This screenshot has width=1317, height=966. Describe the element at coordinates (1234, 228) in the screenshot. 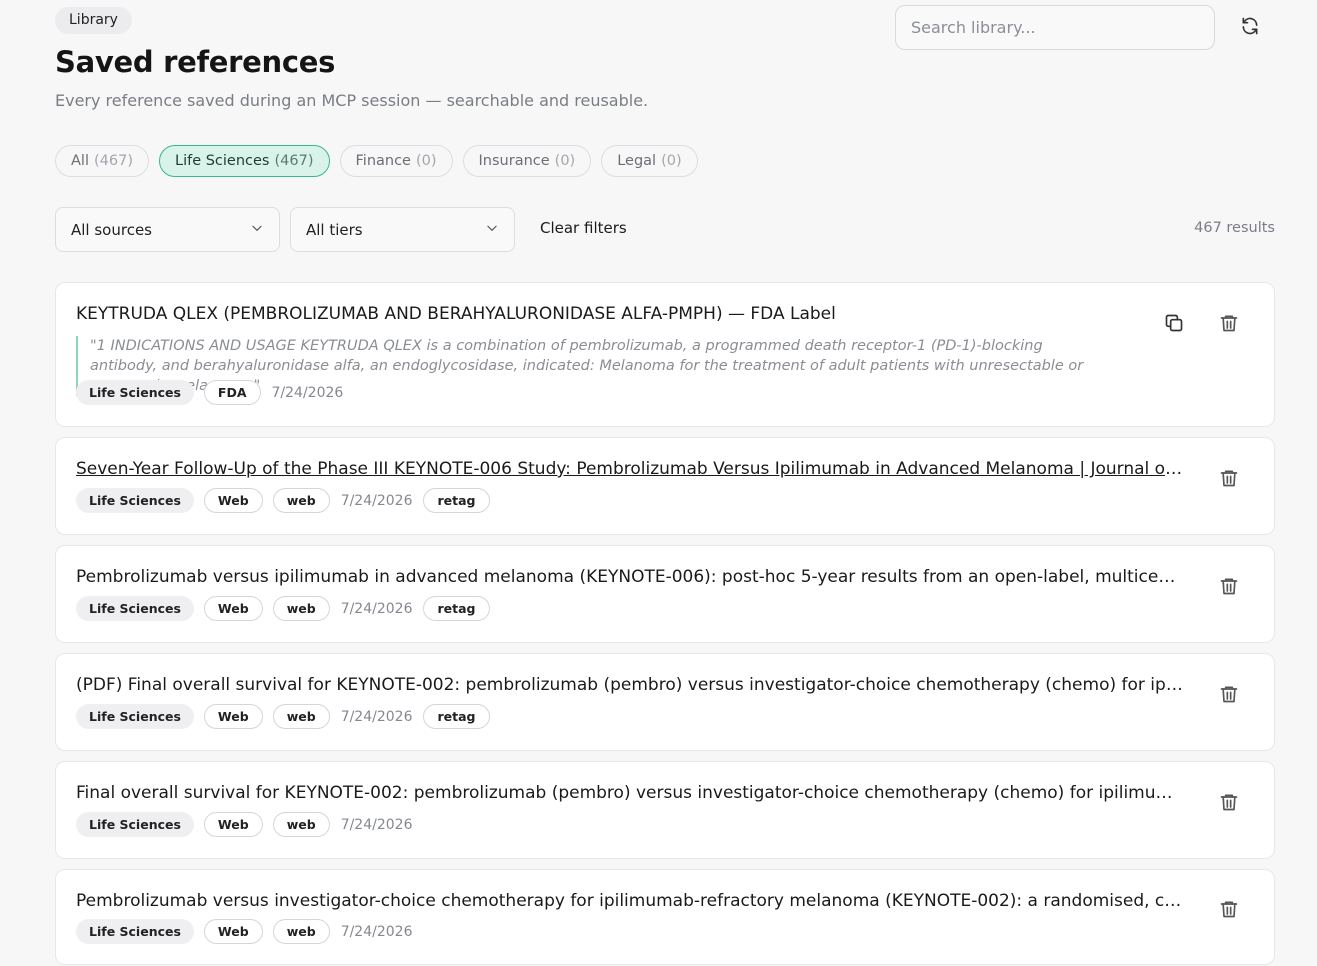

I see `results-count: 467 results` at that location.